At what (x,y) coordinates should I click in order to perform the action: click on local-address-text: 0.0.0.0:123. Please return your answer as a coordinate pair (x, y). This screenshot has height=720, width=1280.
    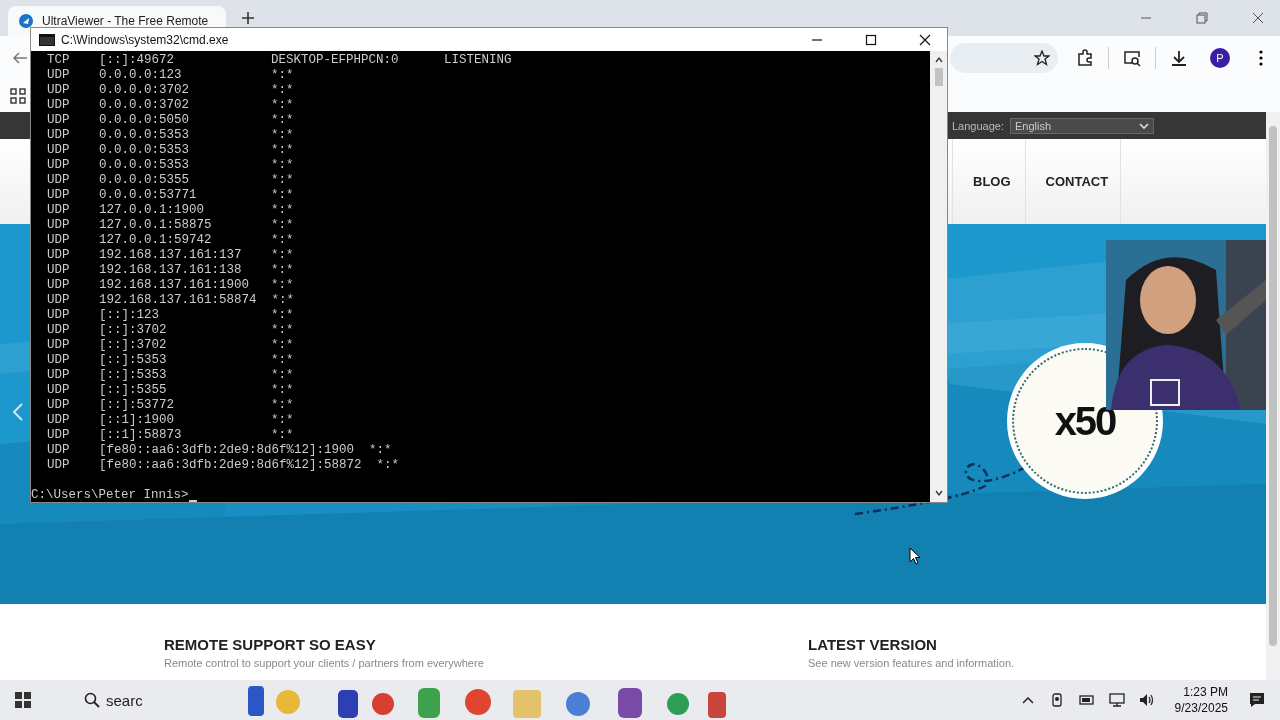
    Looking at the image, I should click on (141, 75).